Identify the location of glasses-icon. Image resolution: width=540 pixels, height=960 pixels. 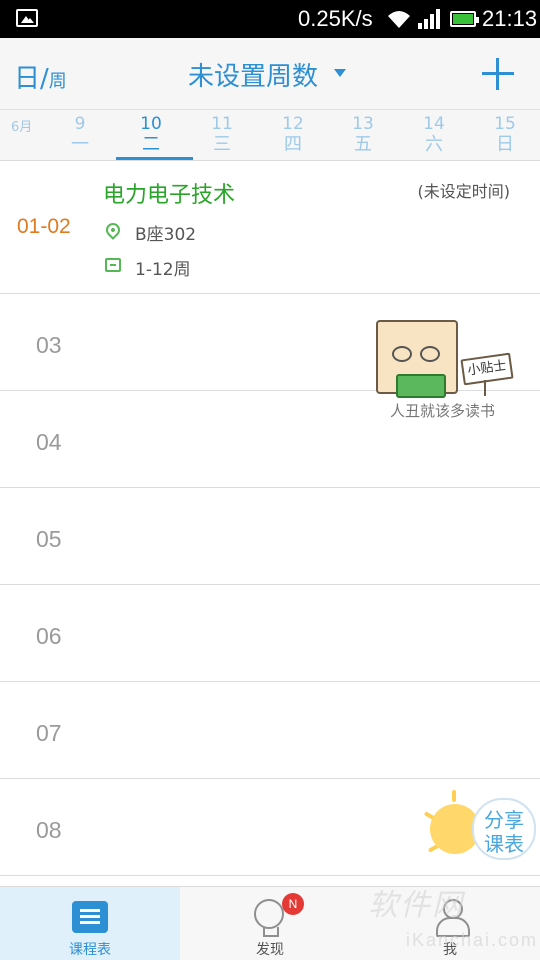
(417, 354).